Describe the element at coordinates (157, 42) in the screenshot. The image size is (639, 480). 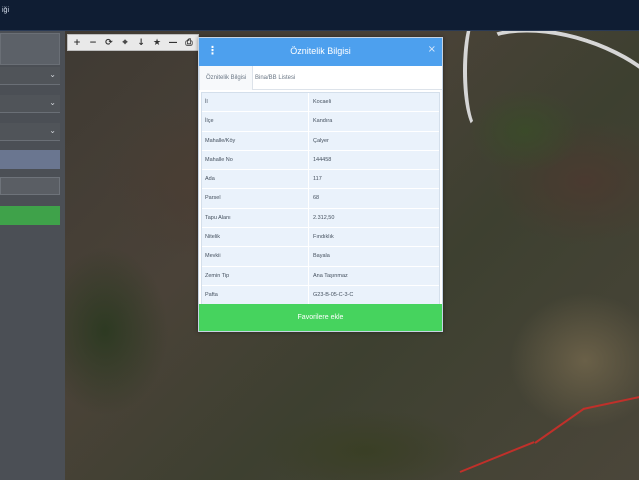
I see `star-icon: ★` at that location.